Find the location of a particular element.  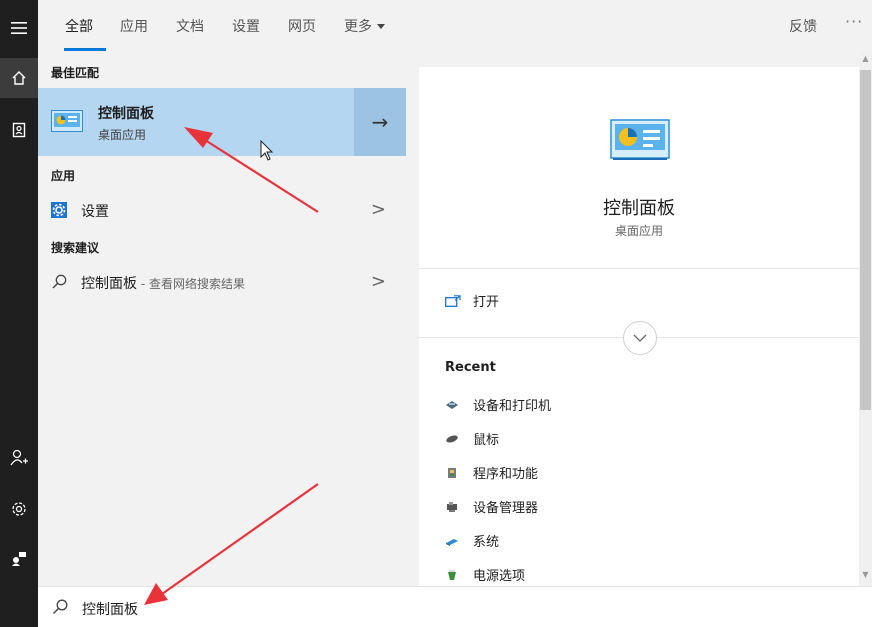

account-button is located at coordinates (19, 458).